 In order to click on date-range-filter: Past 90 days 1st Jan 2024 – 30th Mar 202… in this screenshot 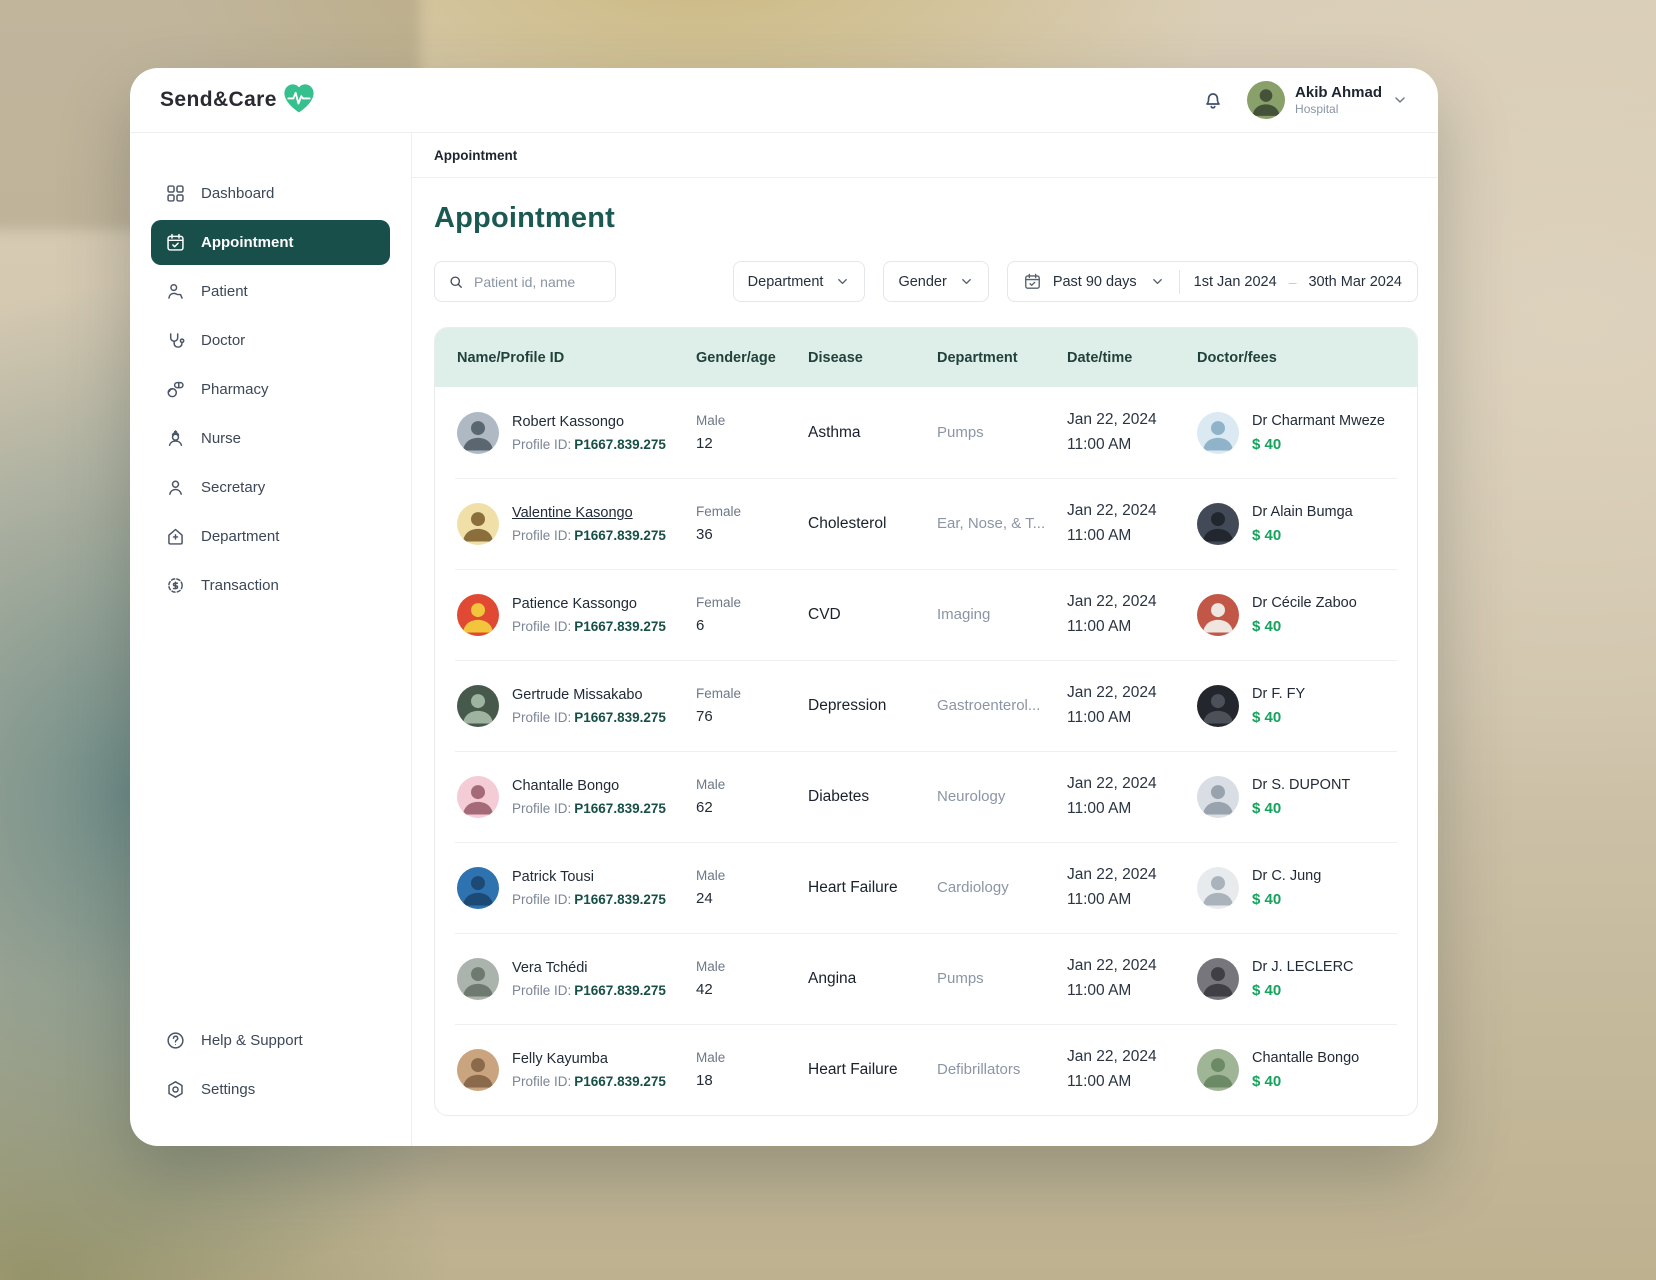, I will do `click(1212, 281)`.